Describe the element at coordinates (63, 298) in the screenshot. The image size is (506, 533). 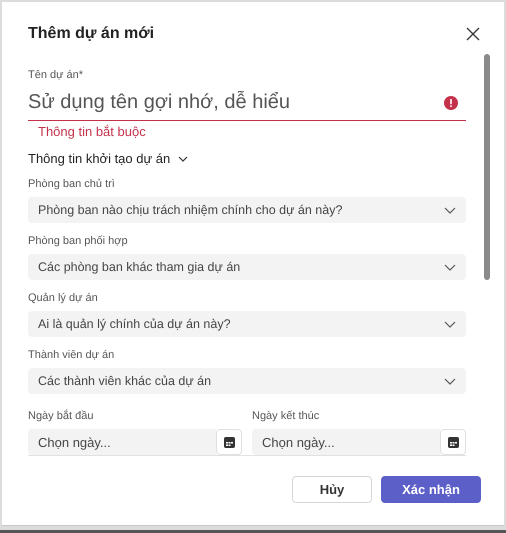
I see `field-label: Quản lý dự án` at that location.